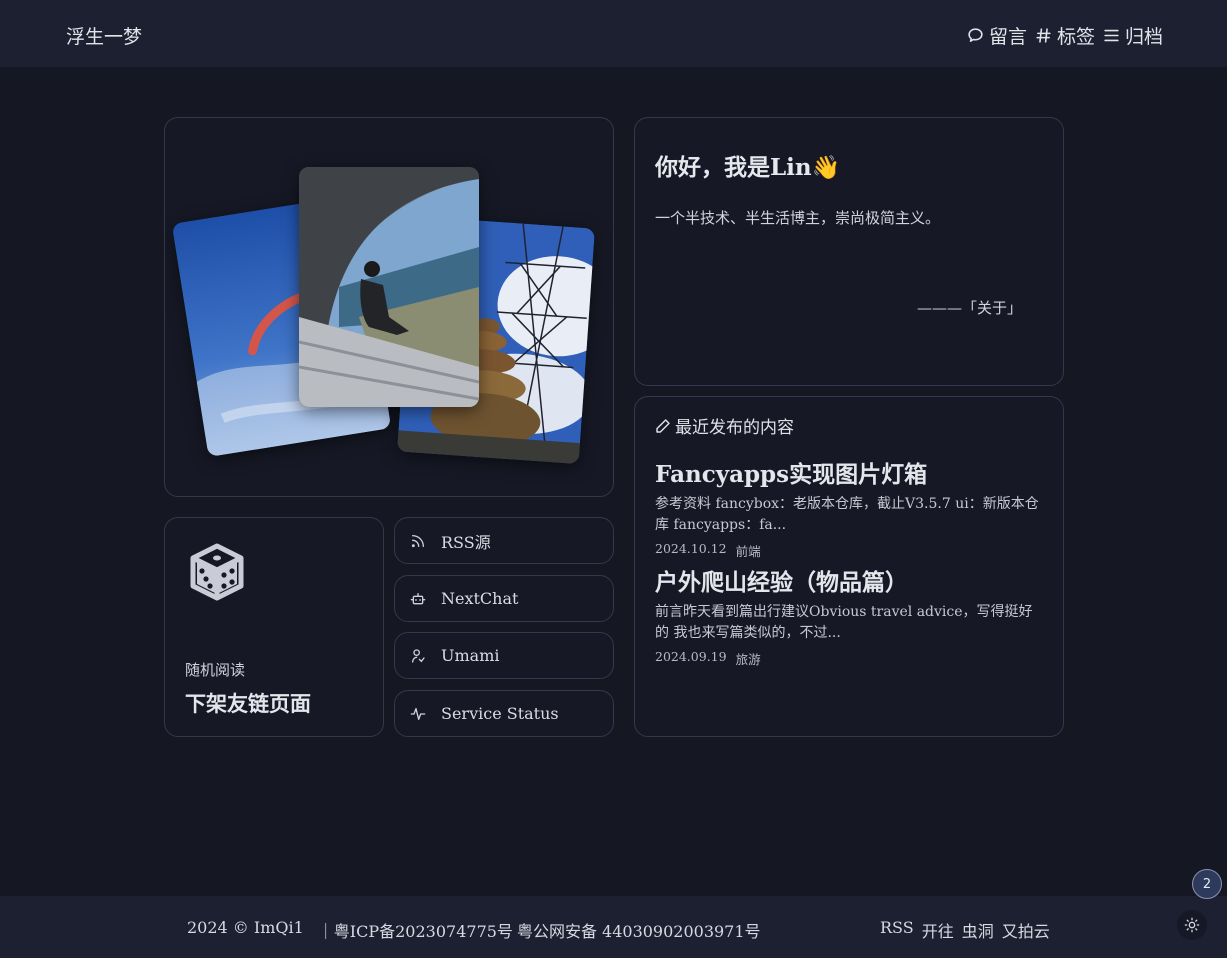 This screenshot has width=1227, height=958. Describe the element at coordinates (663, 425) in the screenshot. I see `pencil-icon` at that location.